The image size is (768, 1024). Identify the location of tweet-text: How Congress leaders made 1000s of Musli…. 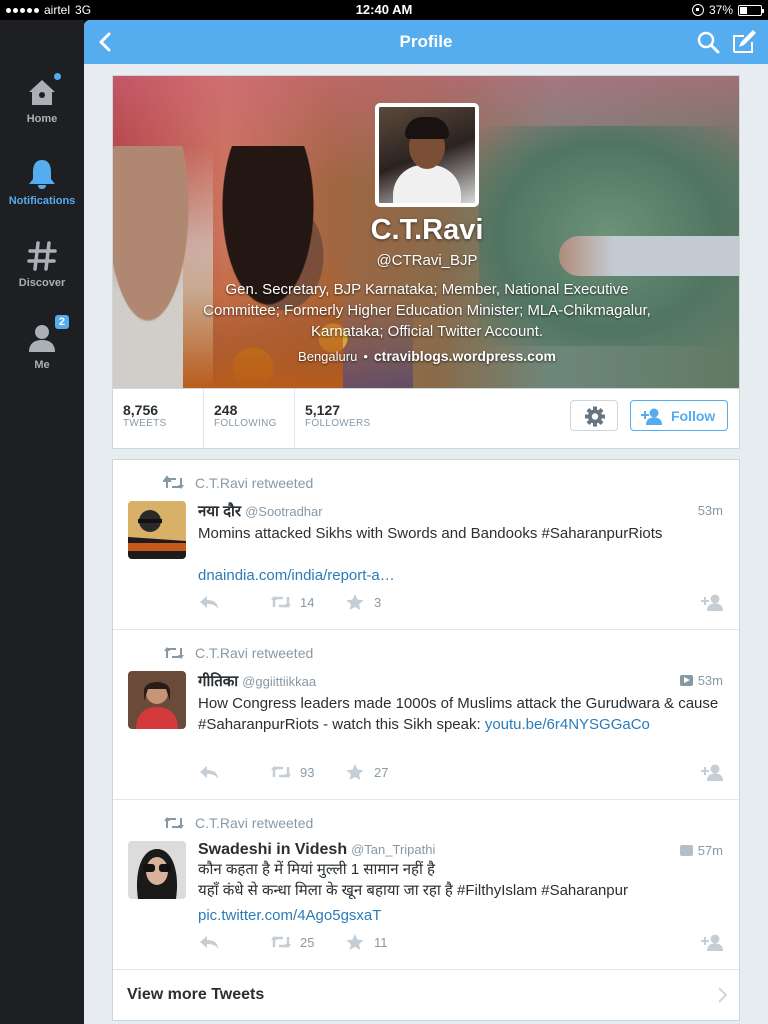
(458, 714).